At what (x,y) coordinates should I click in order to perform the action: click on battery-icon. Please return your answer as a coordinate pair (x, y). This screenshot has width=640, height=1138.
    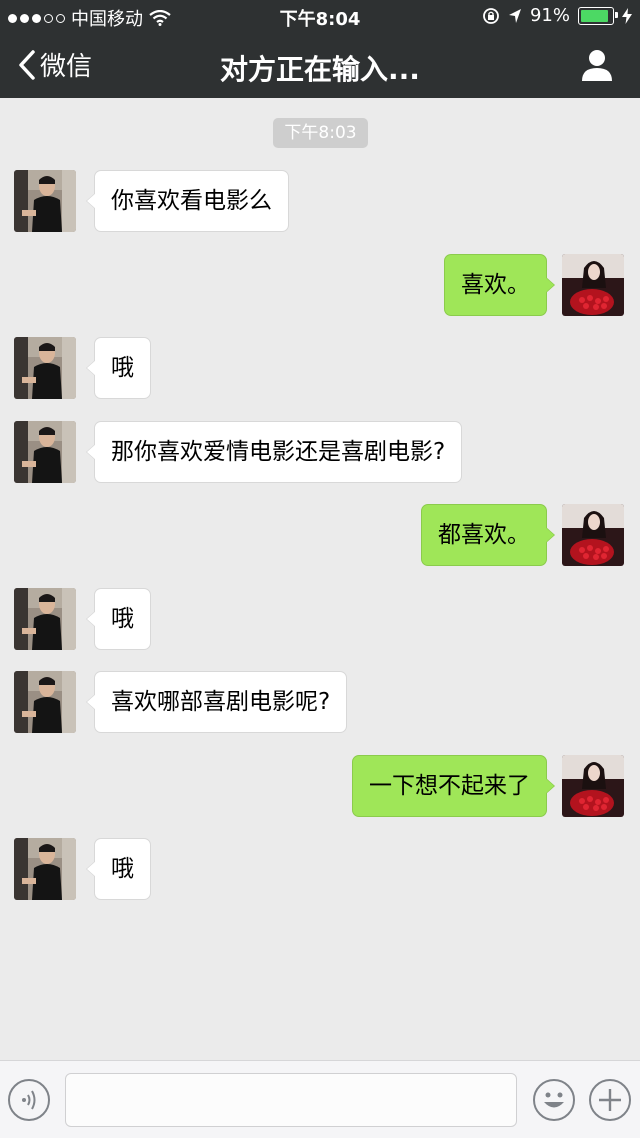
    Looking at the image, I should click on (598, 15).